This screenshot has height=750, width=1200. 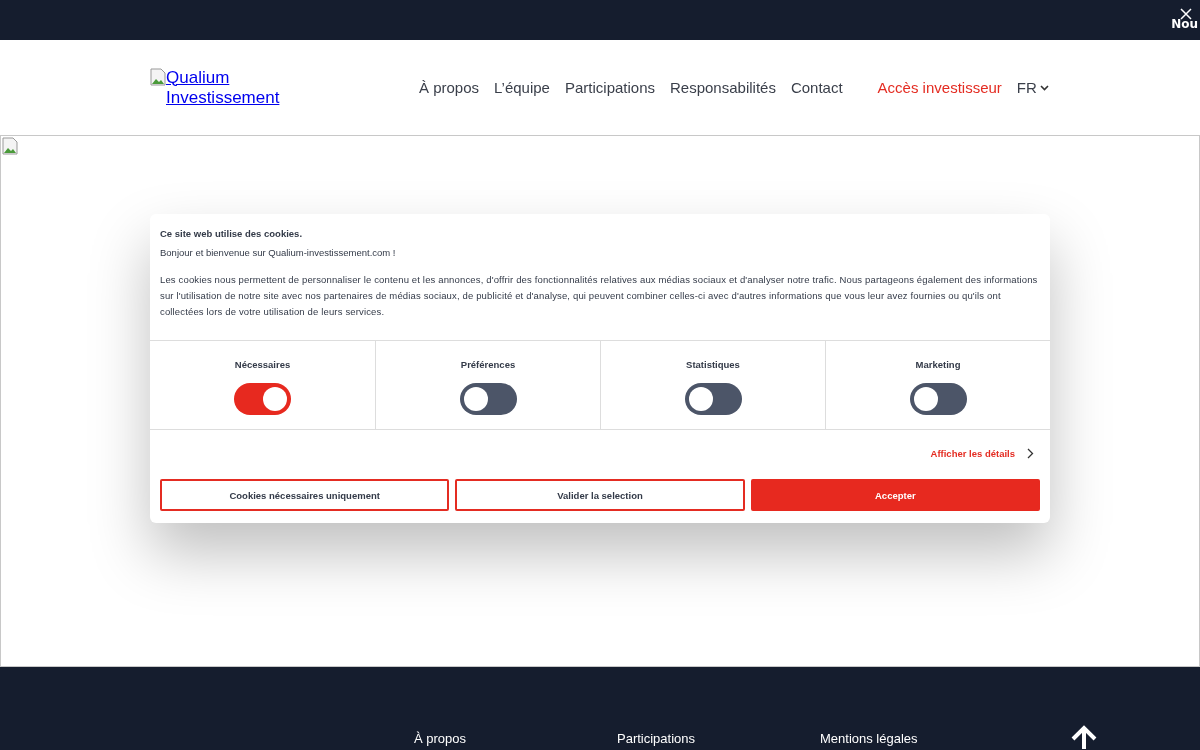 I want to click on dialog-title: Ce site web utilise des cookies., so click(x=232, y=233).